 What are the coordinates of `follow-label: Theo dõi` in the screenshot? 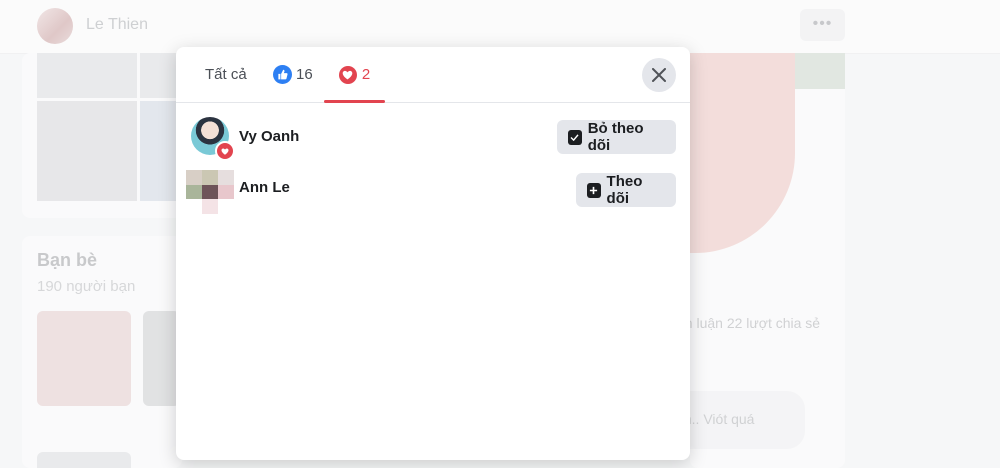 It's located at (624, 190).